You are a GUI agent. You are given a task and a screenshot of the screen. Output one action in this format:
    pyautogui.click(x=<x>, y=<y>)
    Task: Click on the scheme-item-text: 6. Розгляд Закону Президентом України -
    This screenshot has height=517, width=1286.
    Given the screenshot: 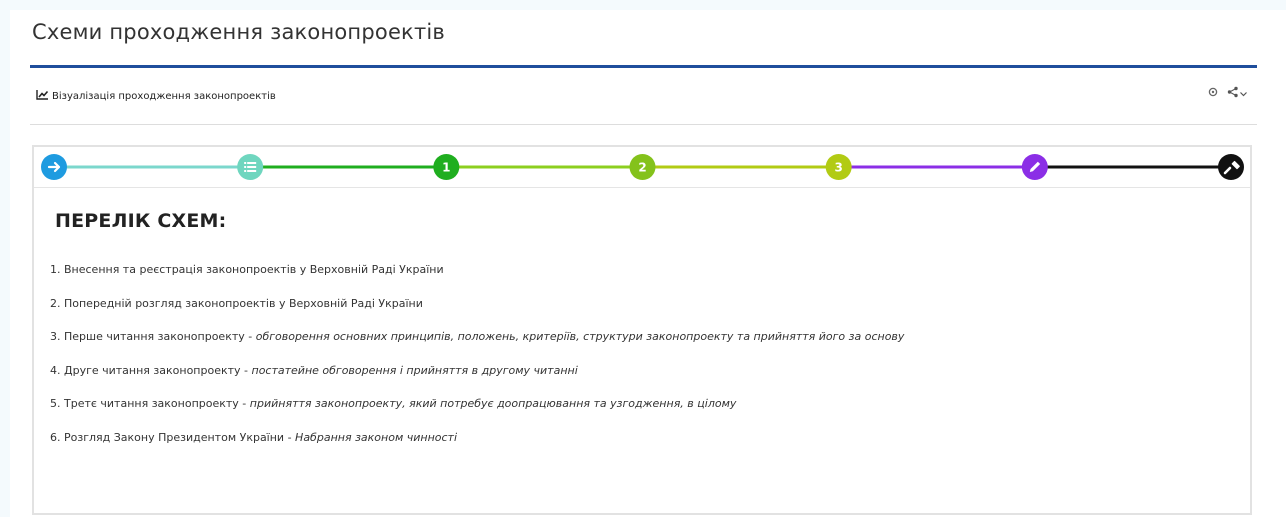 What is the action you would take?
    pyautogui.click(x=173, y=437)
    